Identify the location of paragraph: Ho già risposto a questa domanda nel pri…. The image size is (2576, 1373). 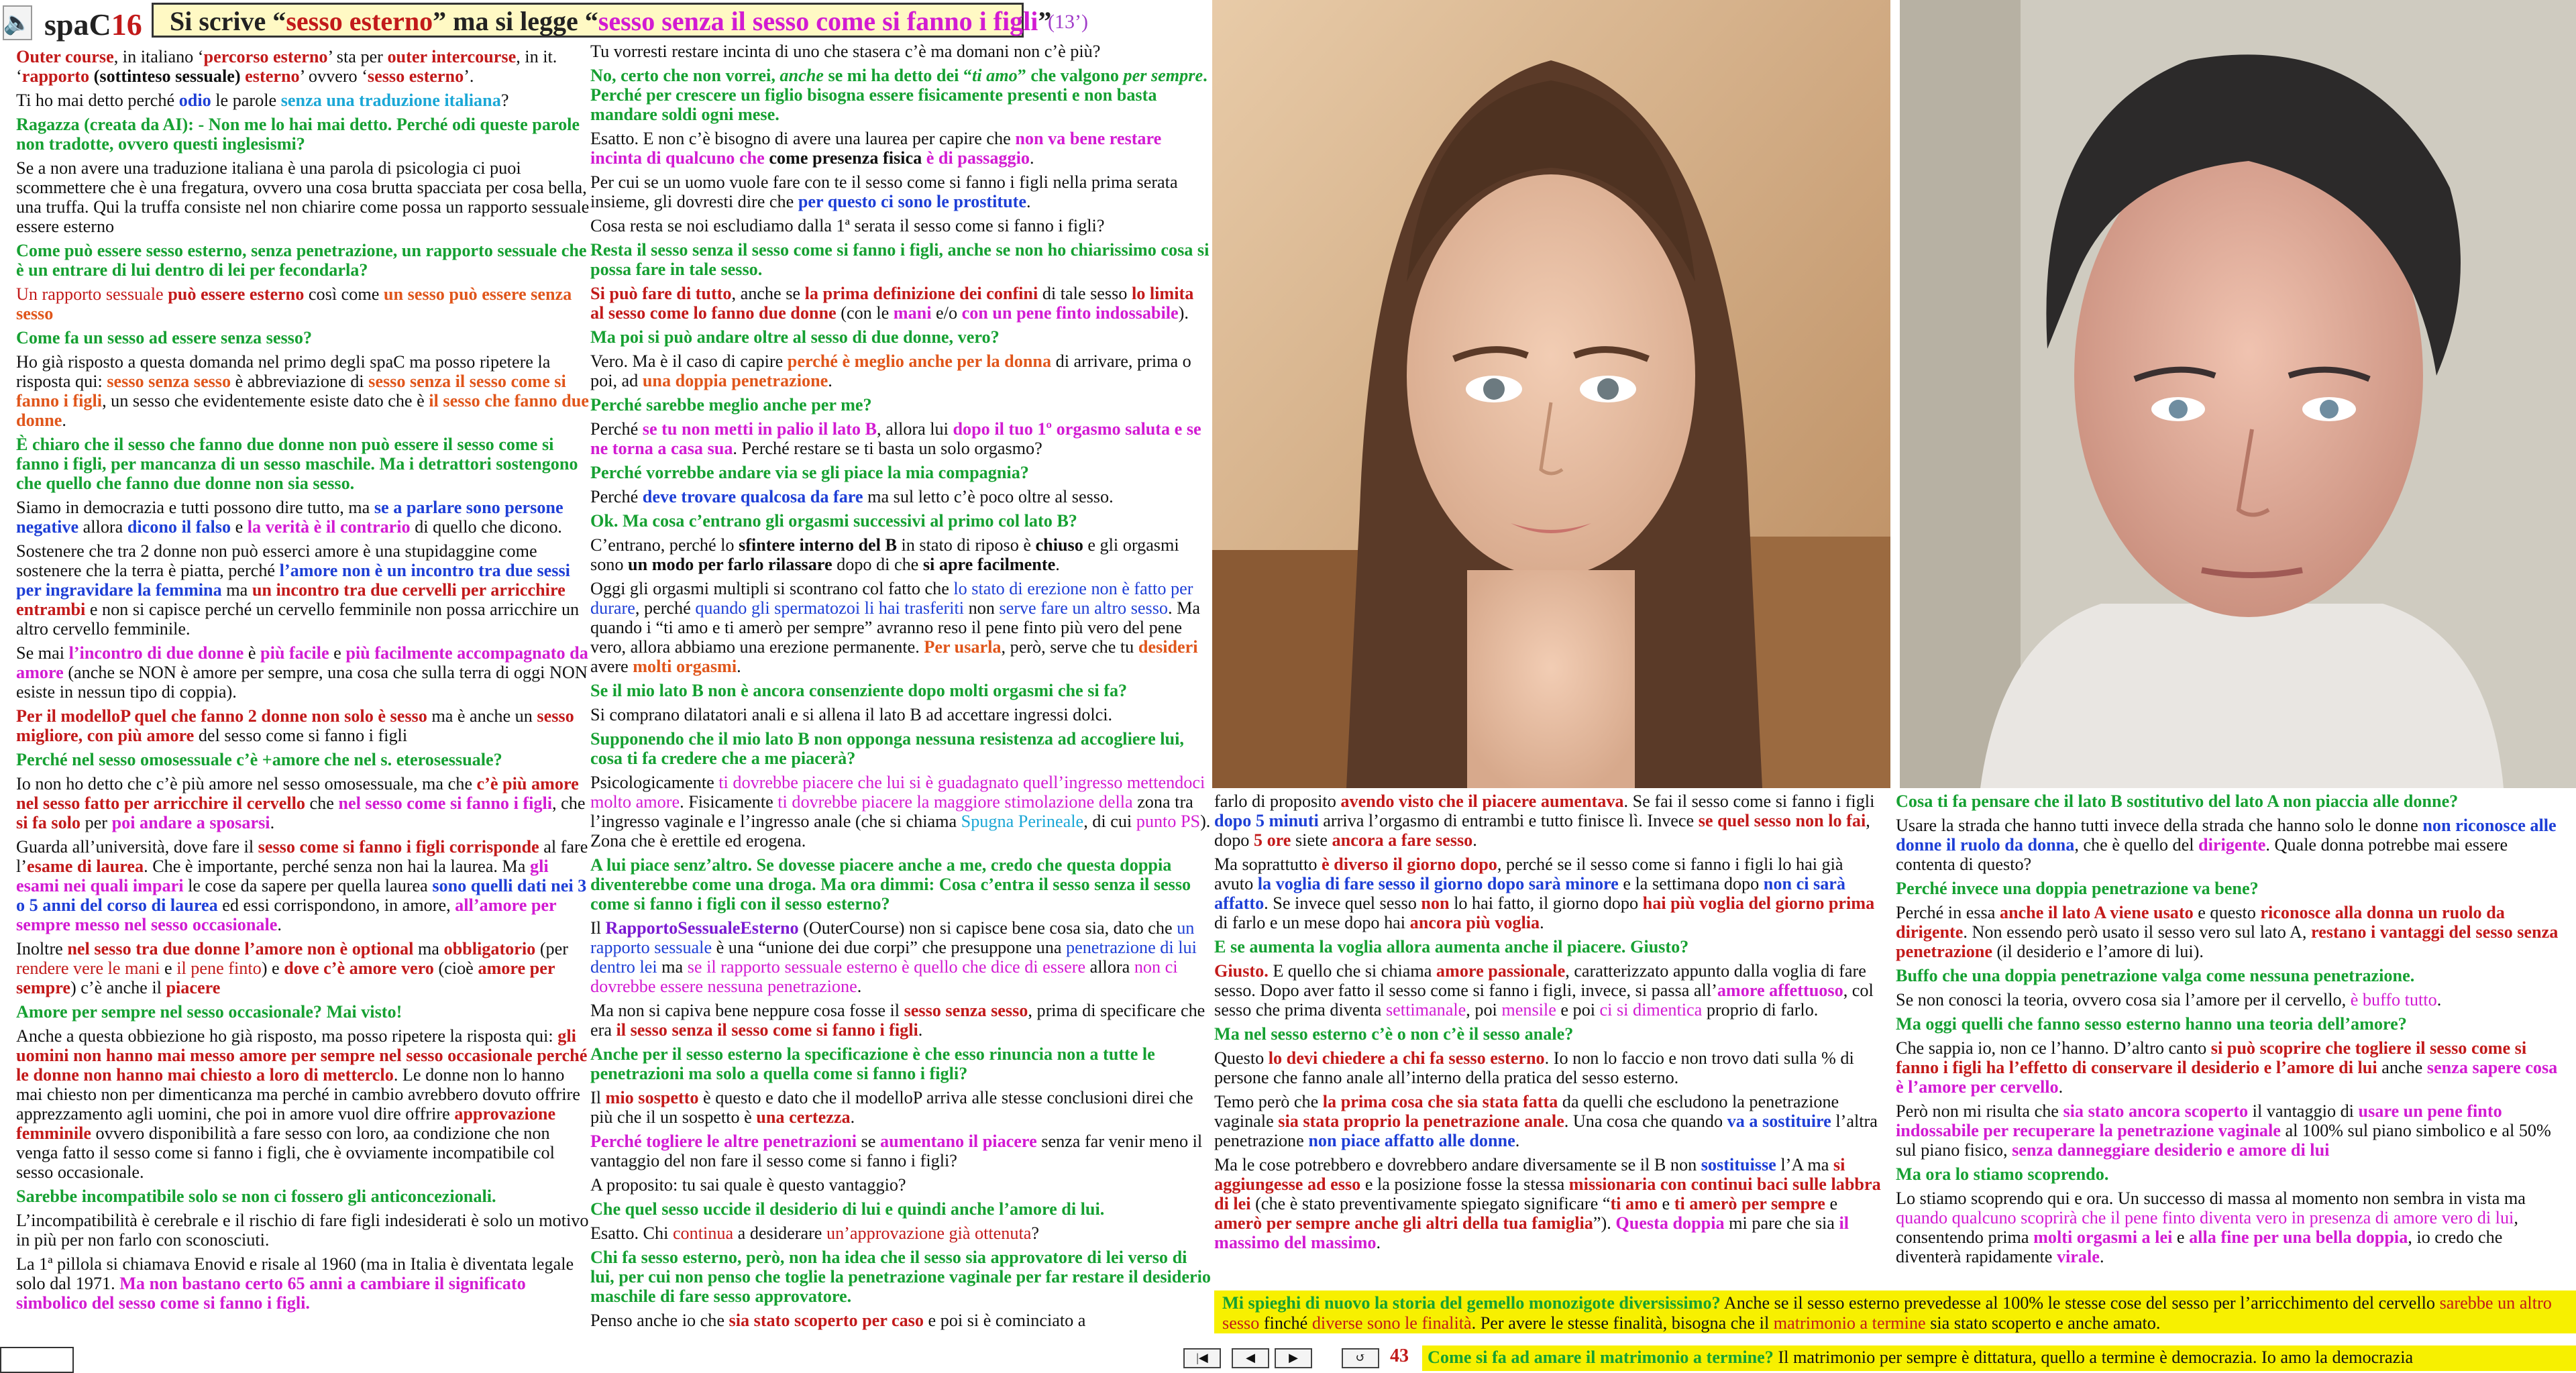
(302, 391).